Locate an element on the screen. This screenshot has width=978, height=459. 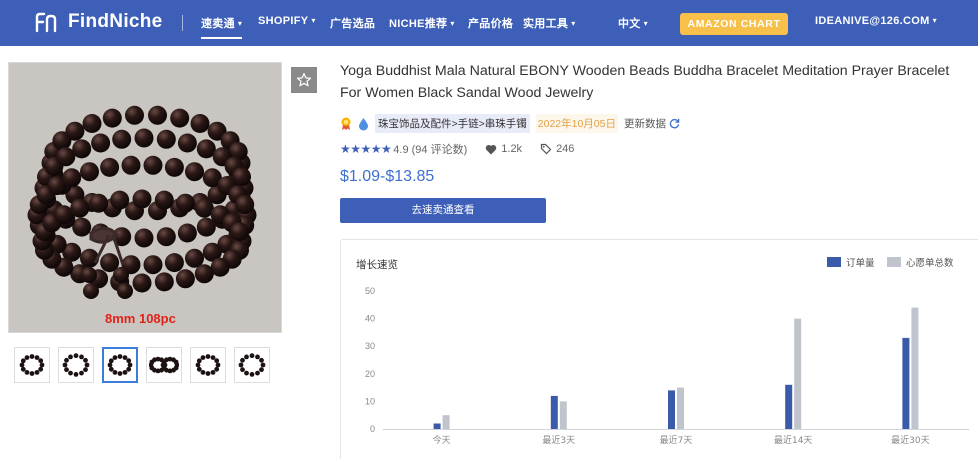
award-badge-icon is located at coordinates (346, 123).